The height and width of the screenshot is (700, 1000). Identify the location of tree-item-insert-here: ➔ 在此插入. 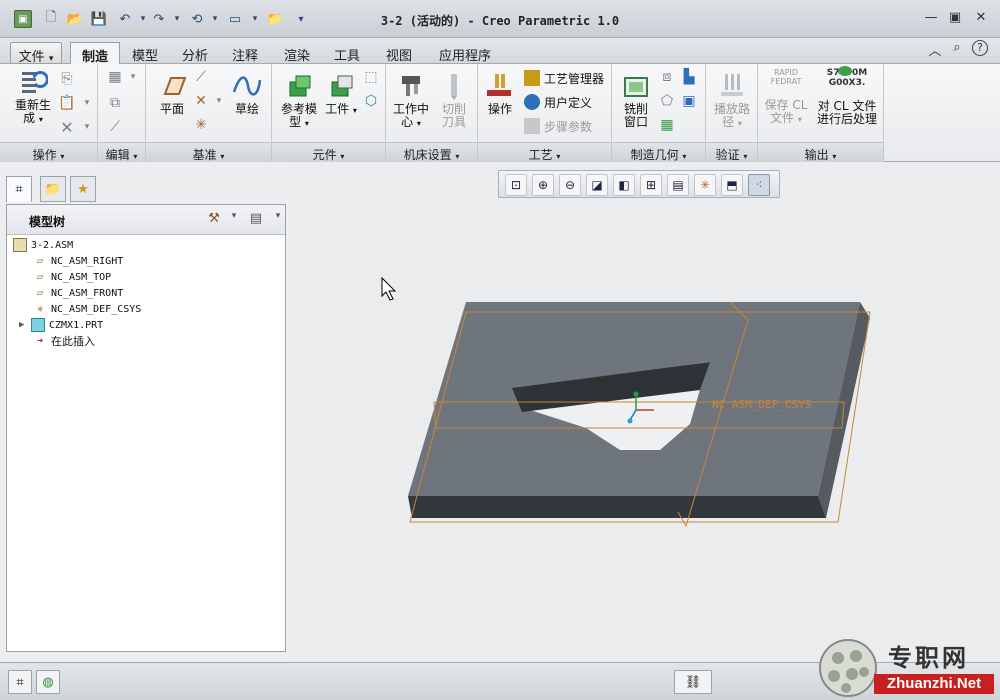
(64, 341).